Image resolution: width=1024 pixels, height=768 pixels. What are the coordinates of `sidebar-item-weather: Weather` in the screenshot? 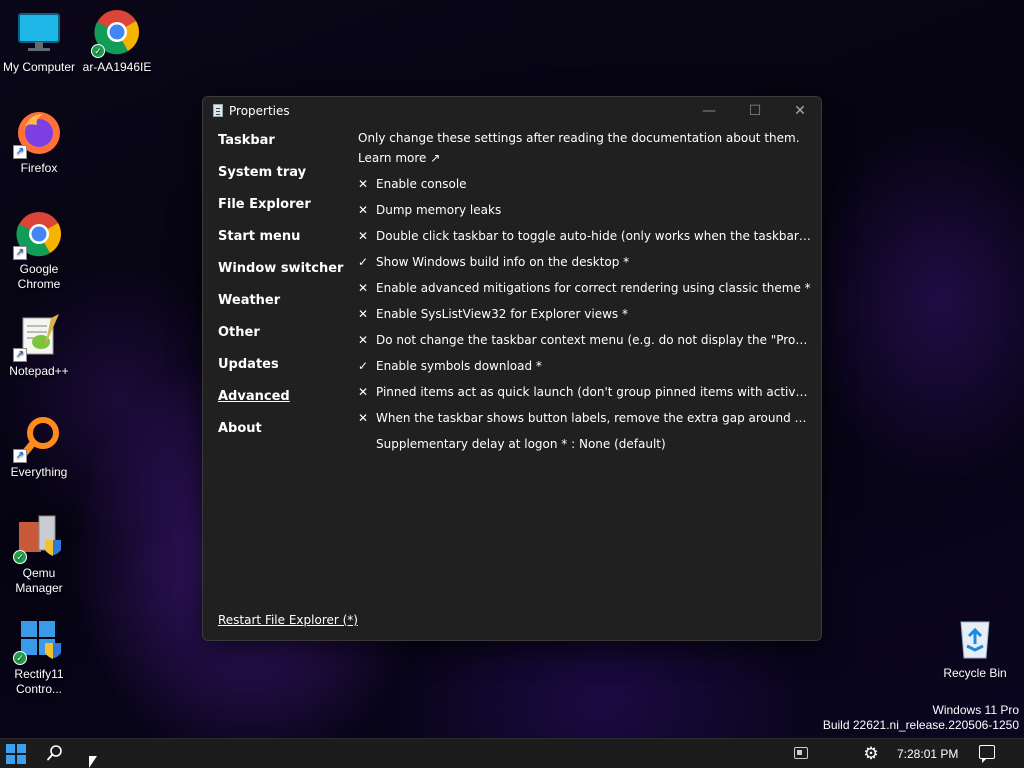 It's located at (249, 300).